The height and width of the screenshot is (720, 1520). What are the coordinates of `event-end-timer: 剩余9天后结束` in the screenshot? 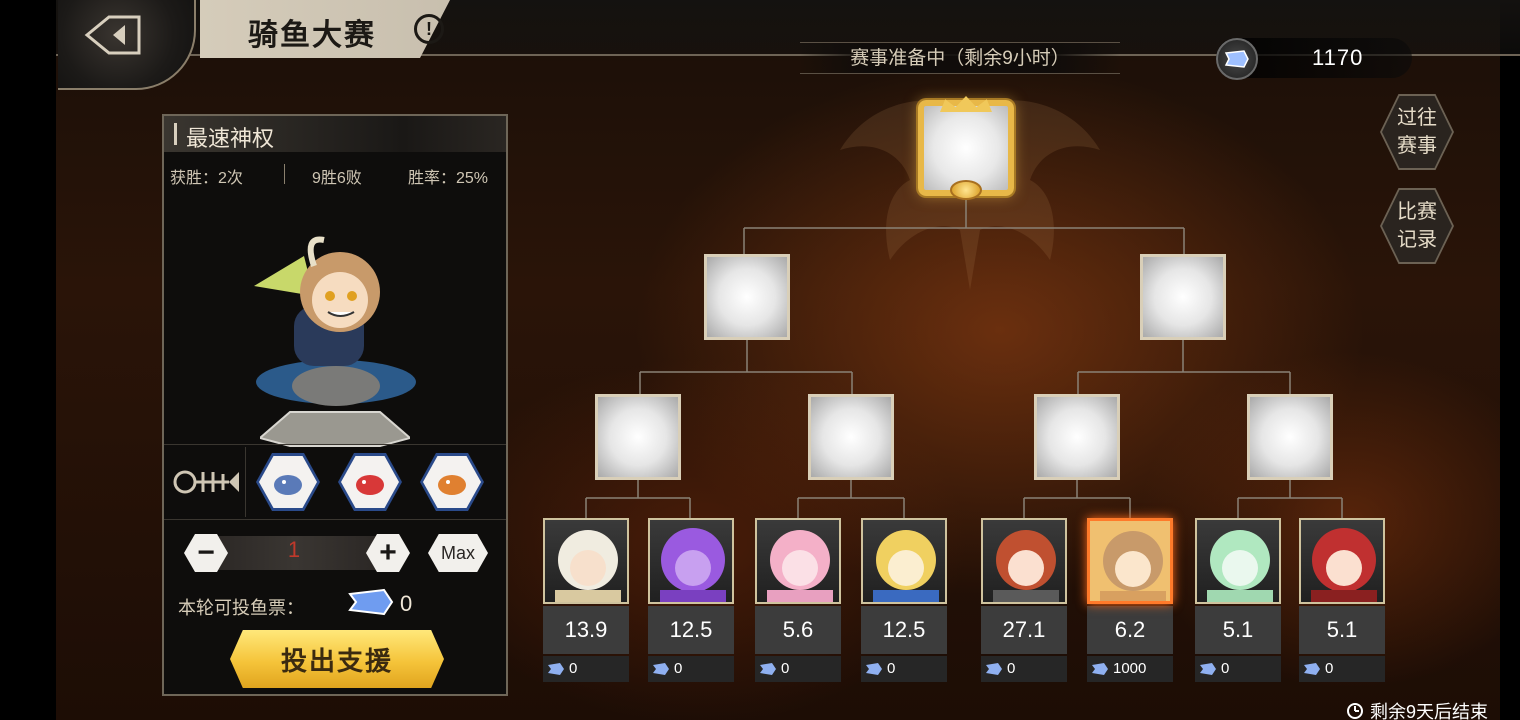 It's located at (1417, 709).